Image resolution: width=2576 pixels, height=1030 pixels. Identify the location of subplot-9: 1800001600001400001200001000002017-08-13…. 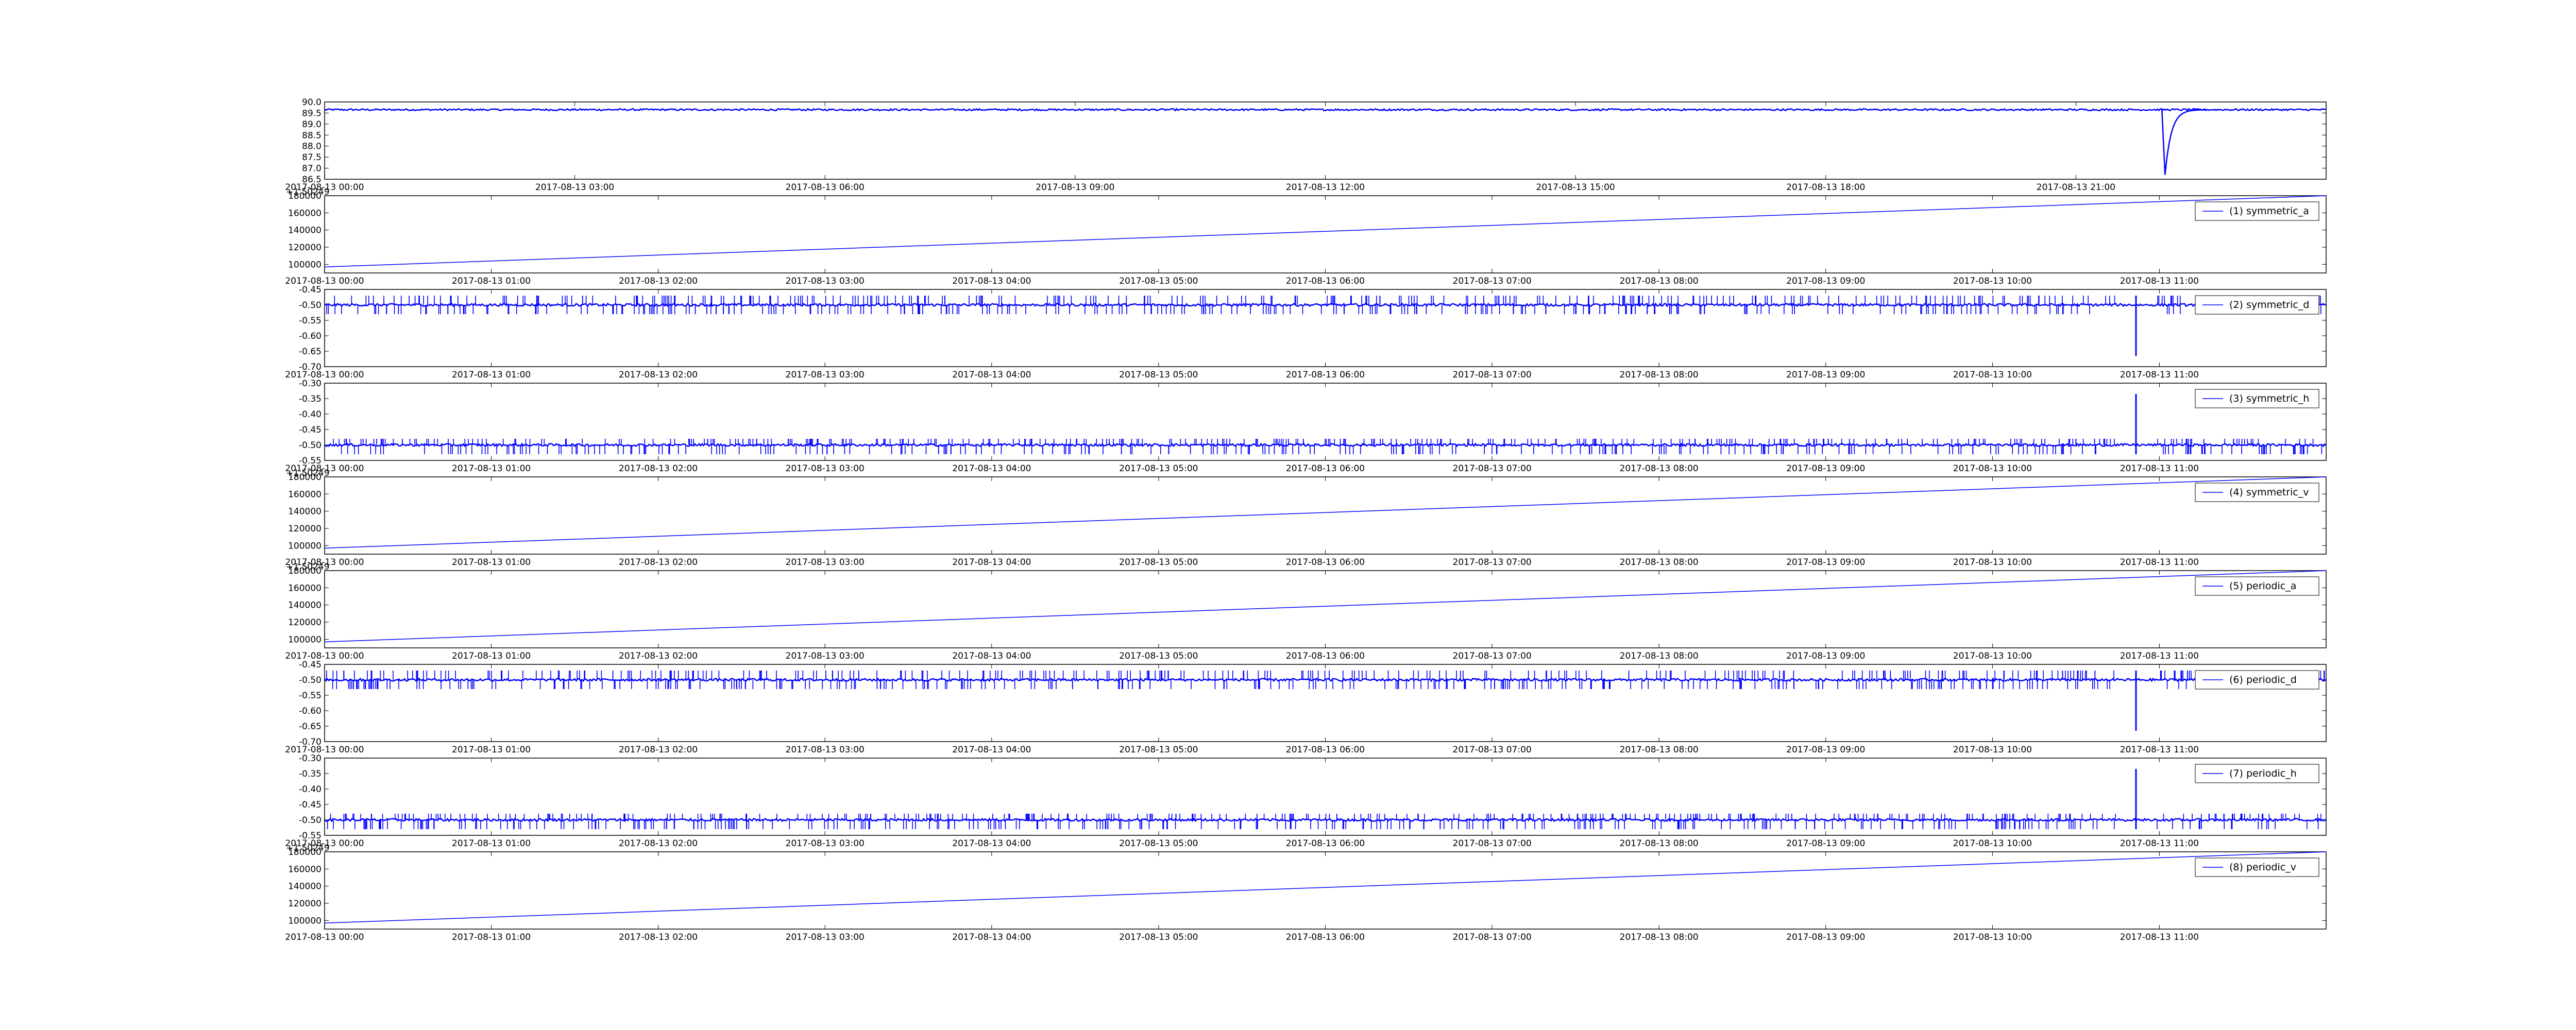
(1306, 892).